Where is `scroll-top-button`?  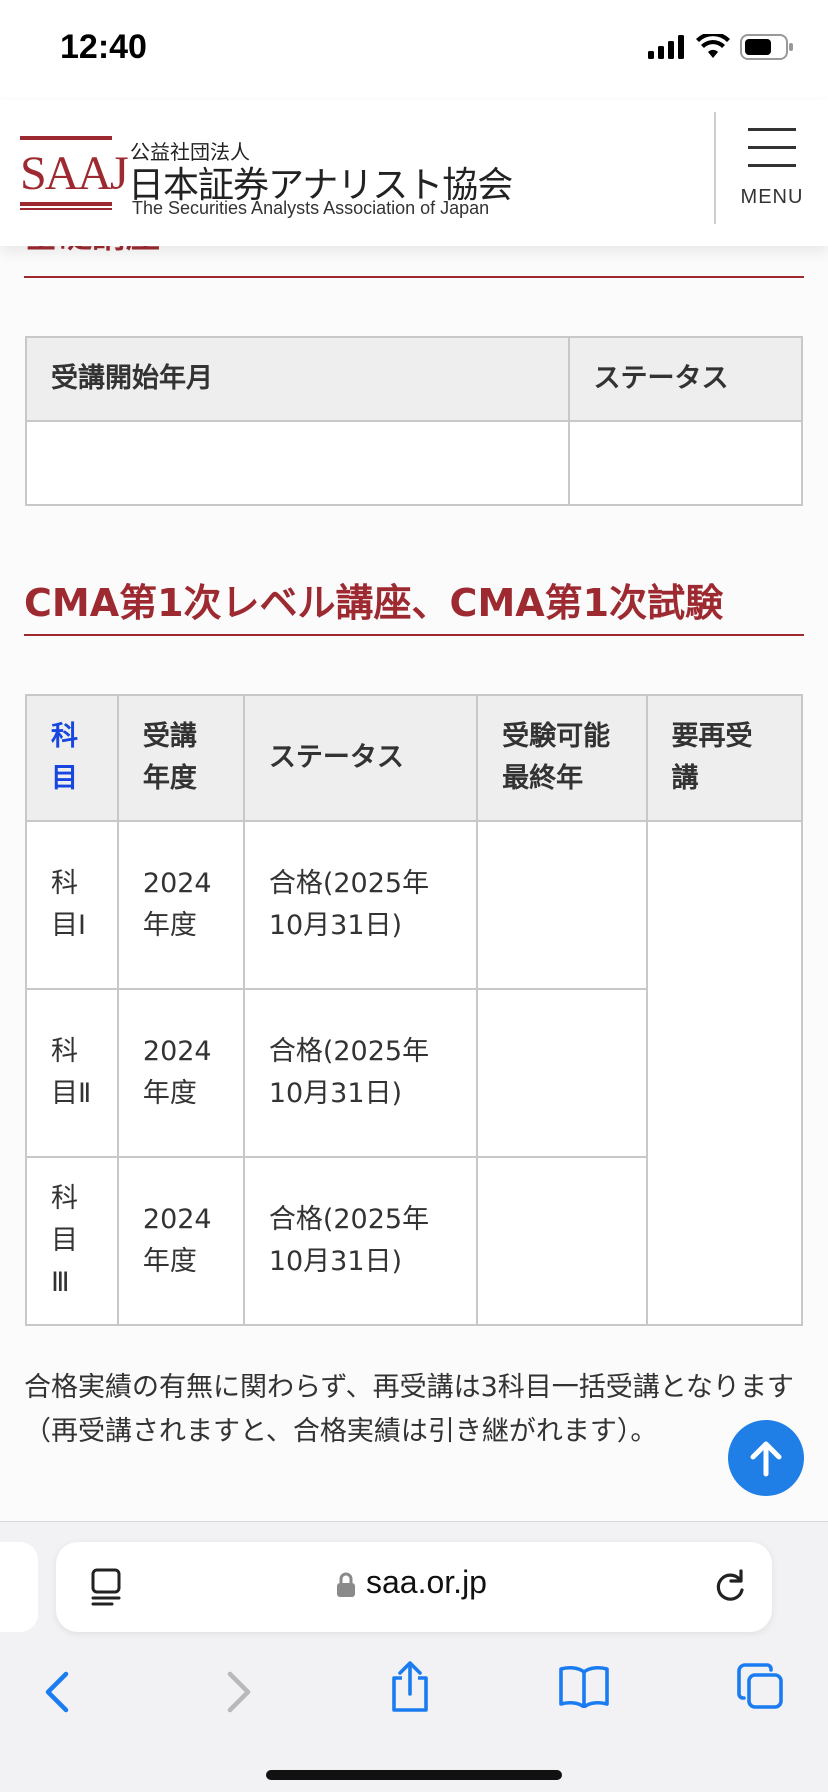 scroll-top-button is located at coordinates (766, 1458).